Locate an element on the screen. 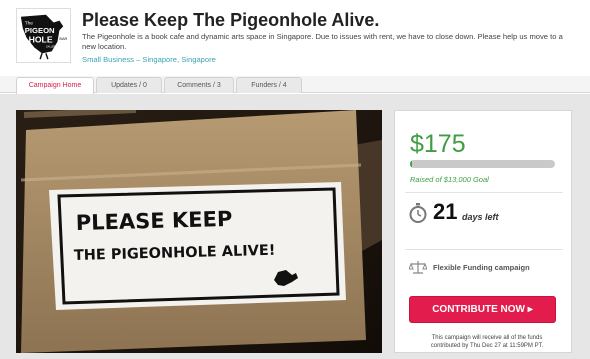 The image size is (590, 359). campaign-meta: Small Business – Singapore, Singapore is located at coordinates (149, 59).